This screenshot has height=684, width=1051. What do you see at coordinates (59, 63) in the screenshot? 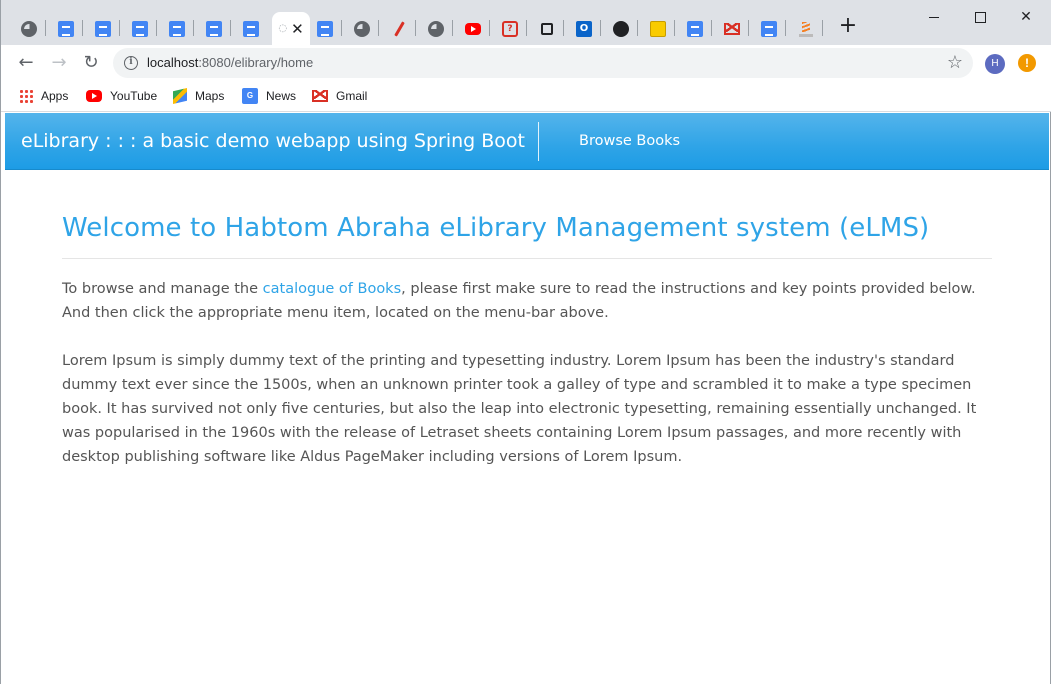
I see `forward-arrow-icon: →` at bounding box center [59, 63].